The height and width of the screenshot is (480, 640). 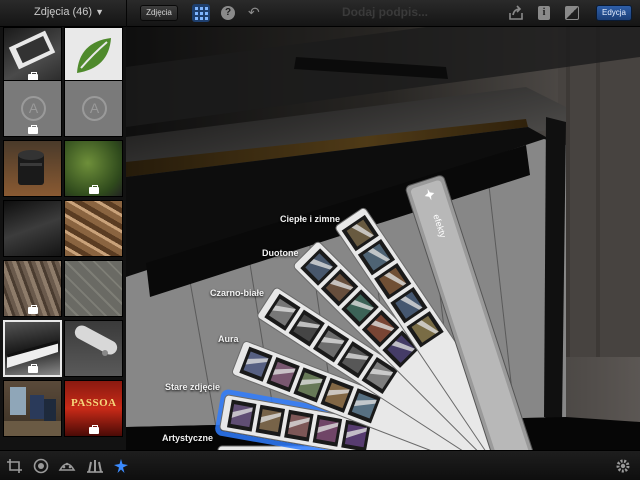 I want to click on effects-icon, so click(x=121, y=466).